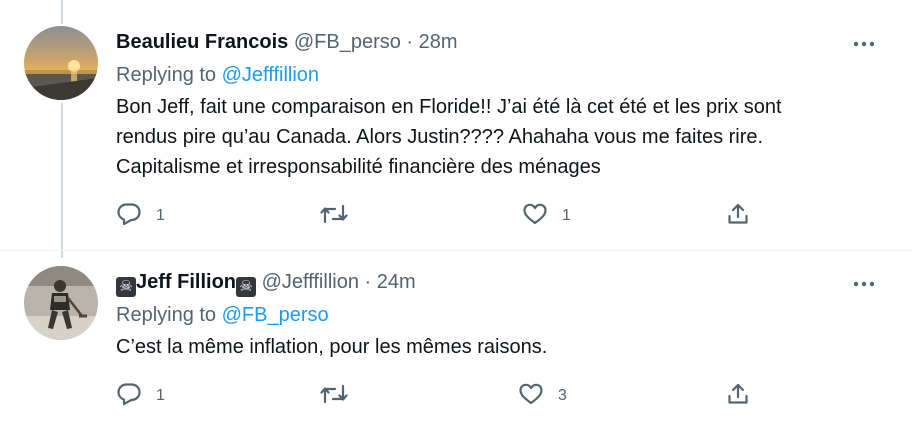 The image size is (912, 426). What do you see at coordinates (396, 282) in the screenshot?
I see `timestamp: 24m` at bounding box center [396, 282].